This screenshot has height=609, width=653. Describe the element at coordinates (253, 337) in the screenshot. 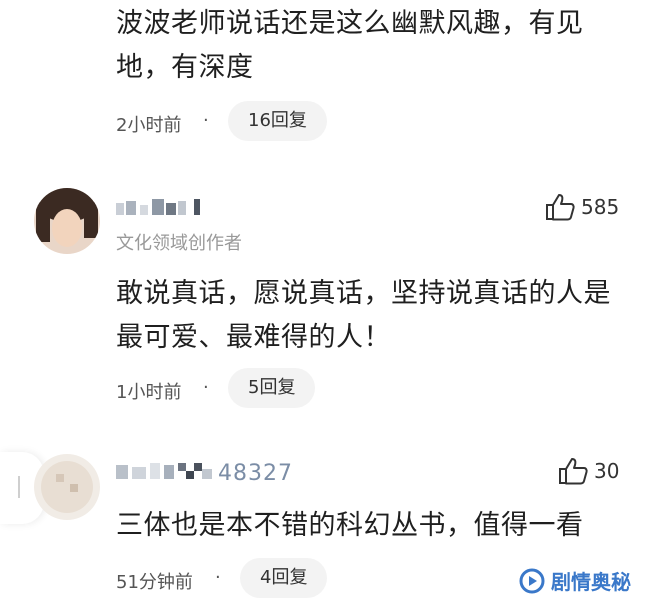

I see `comment-text-line: 最可爱、最难得的人！` at that location.